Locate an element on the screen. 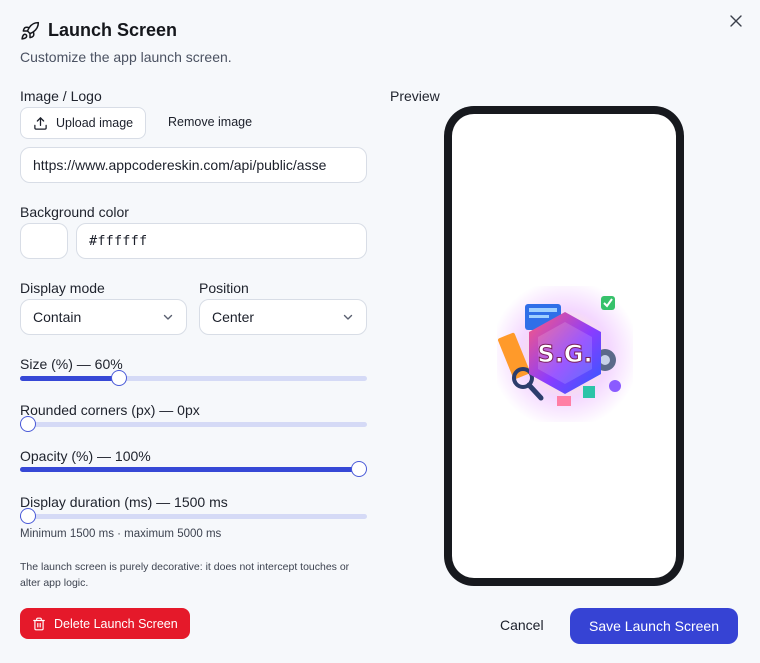 Image resolution: width=760 pixels, height=663 pixels. color-swatch is located at coordinates (44, 241).